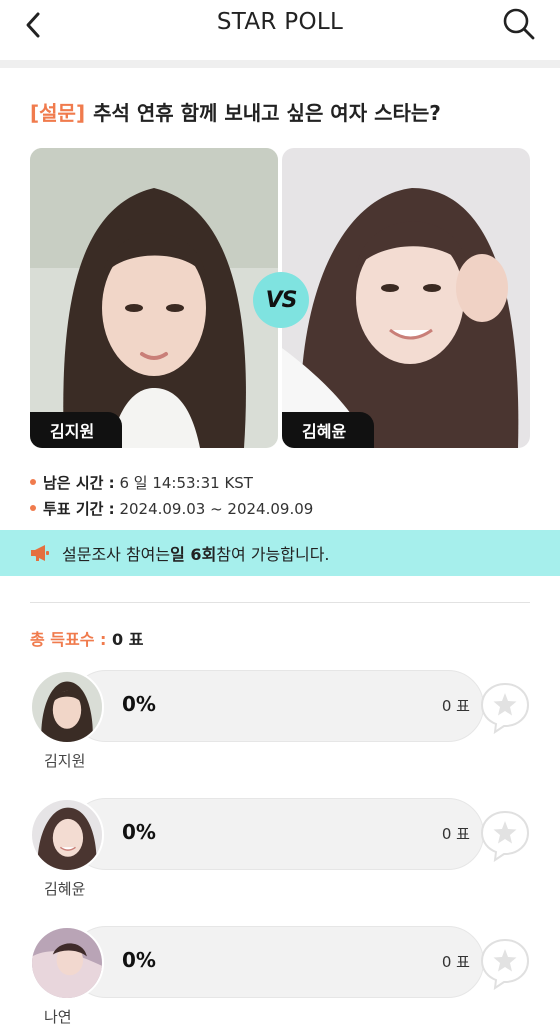 The image size is (560, 1031). I want to click on vote-period-label: 투표 기간 :, so click(79, 509).